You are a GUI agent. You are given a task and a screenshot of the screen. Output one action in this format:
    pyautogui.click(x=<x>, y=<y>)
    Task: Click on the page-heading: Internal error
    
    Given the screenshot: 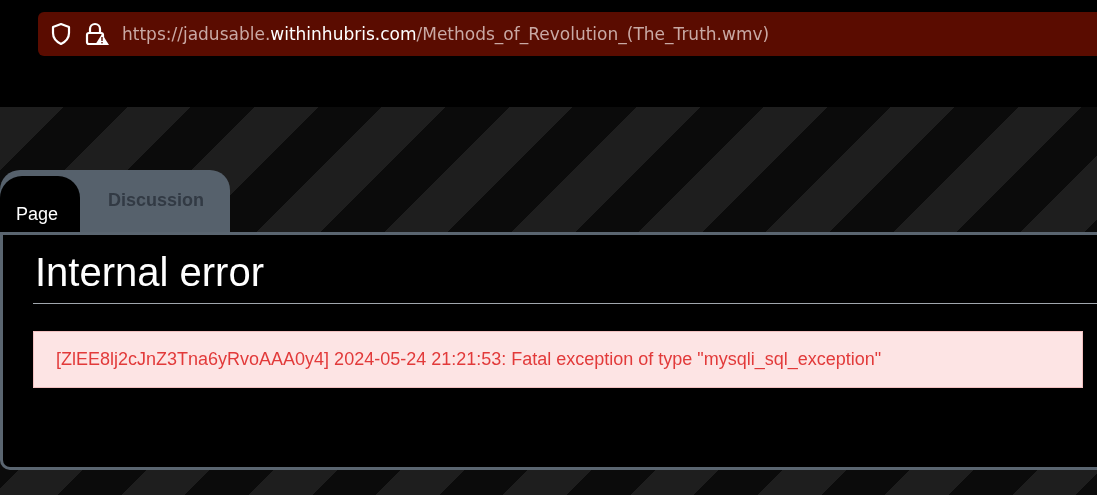 What is the action you would take?
    pyautogui.click(x=565, y=276)
    